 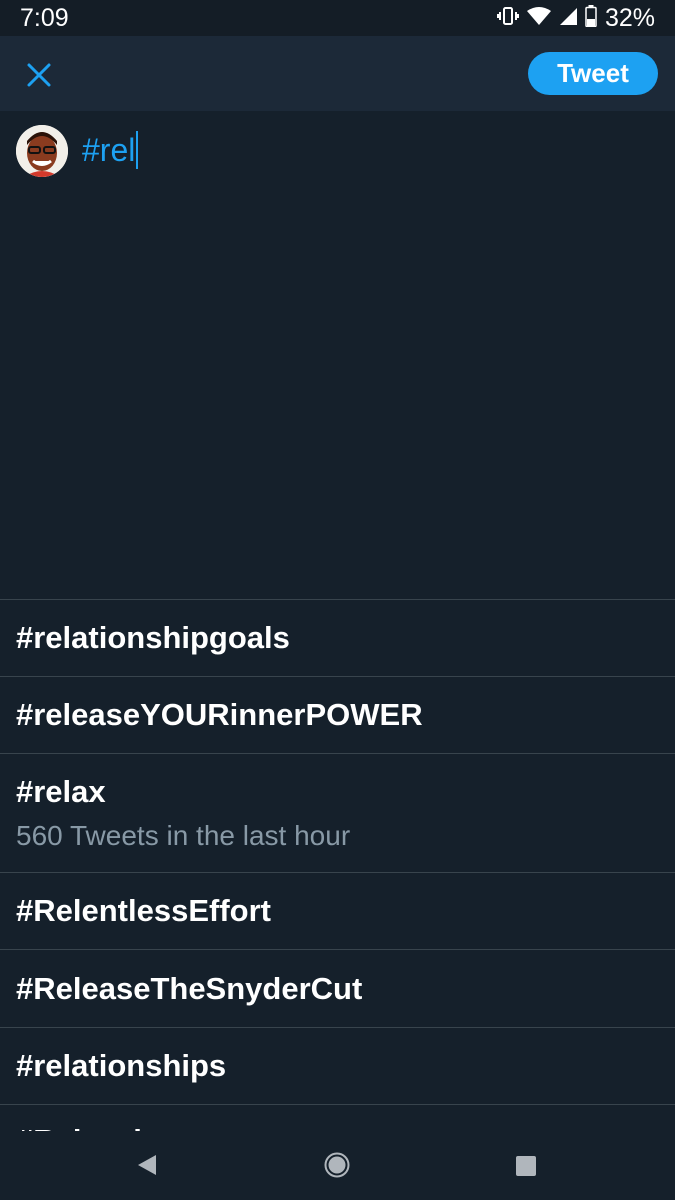 I want to click on suggestion-item: #releaseYOURinnerPOWER, so click(x=337, y=714).